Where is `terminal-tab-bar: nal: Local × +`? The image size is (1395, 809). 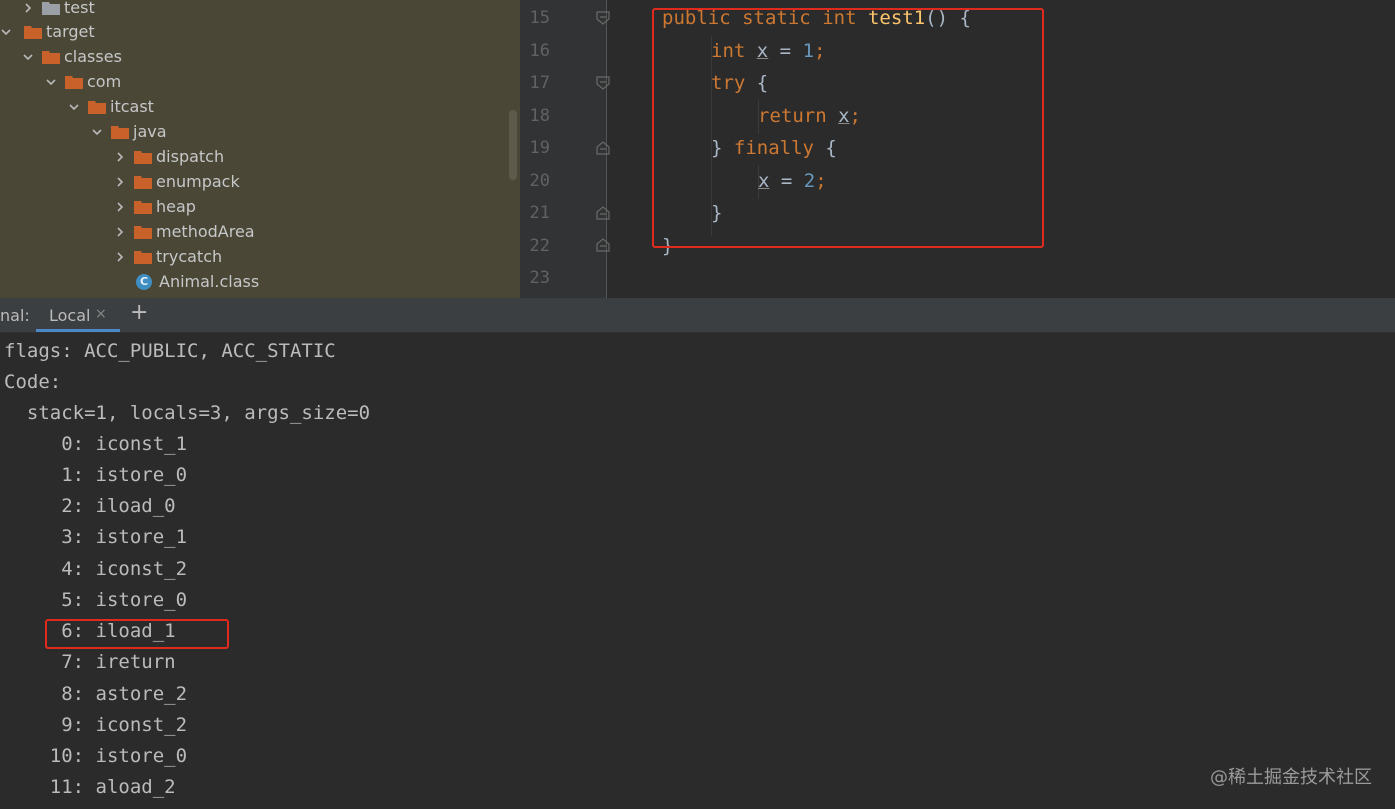
terminal-tab-bar: nal: Local × + is located at coordinates (697, 315).